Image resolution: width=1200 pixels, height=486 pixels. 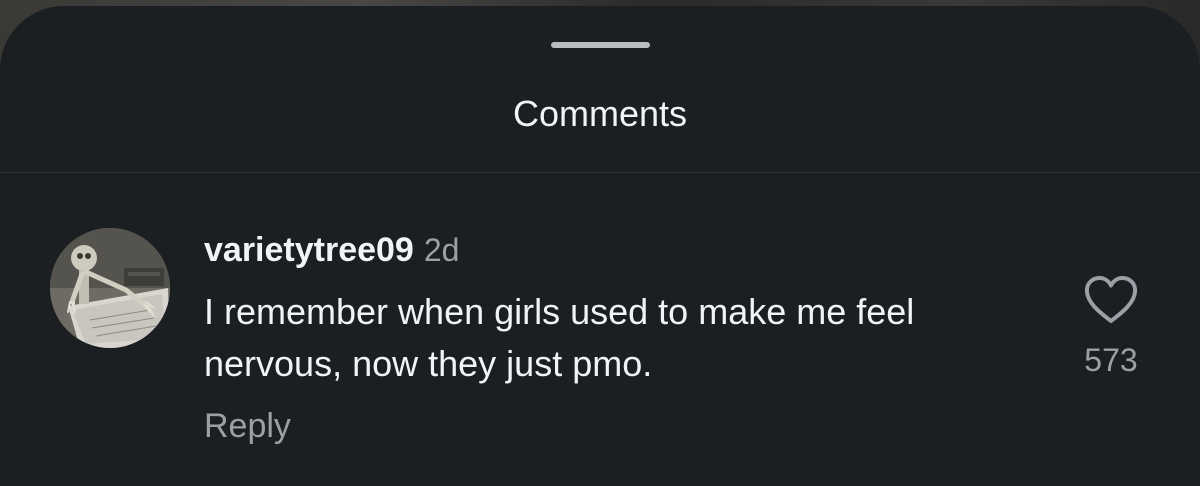 I want to click on like-count: 573, so click(x=1111, y=360).